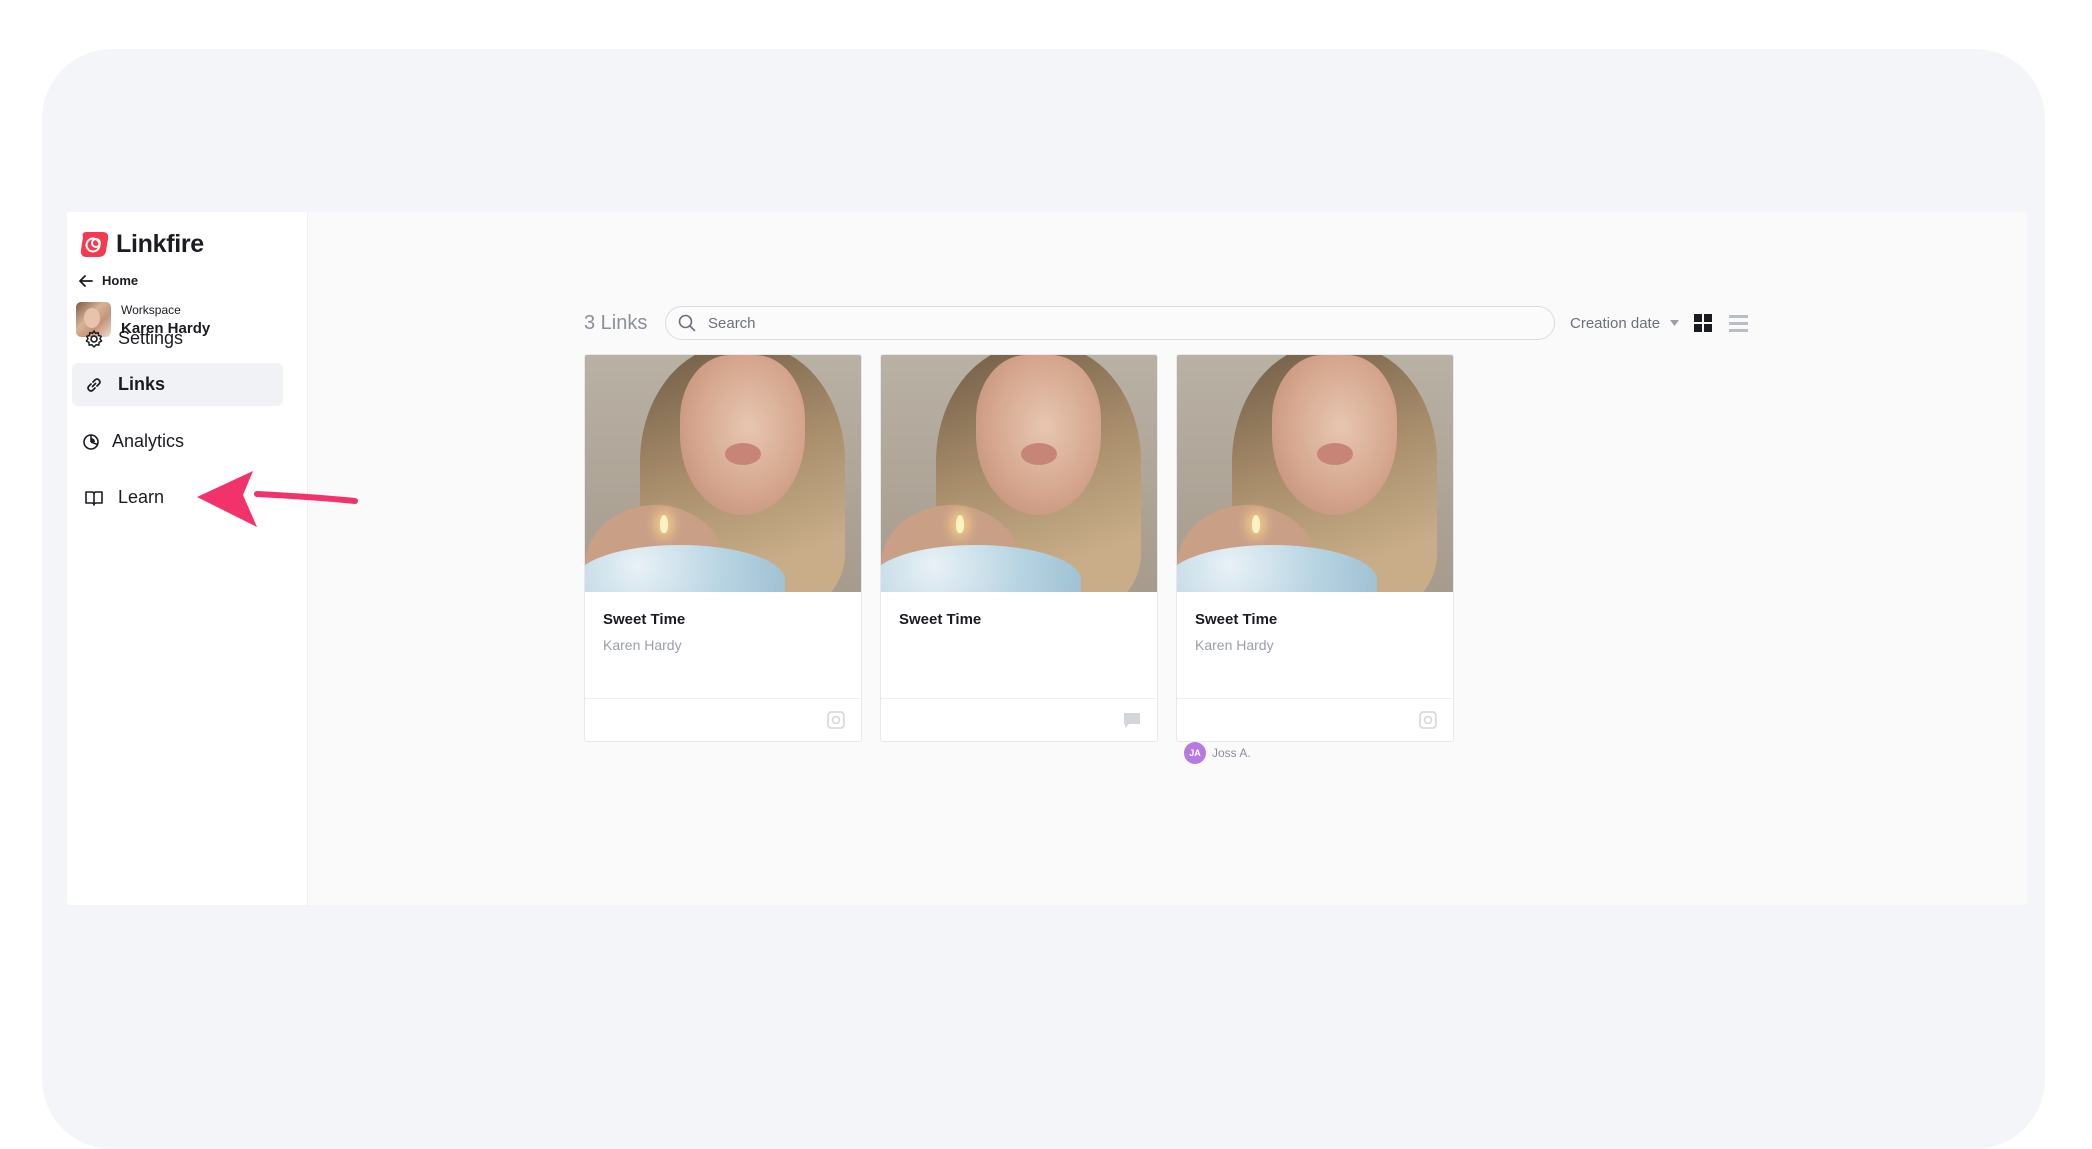  I want to click on contributor-name: Joss A., so click(1231, 753).